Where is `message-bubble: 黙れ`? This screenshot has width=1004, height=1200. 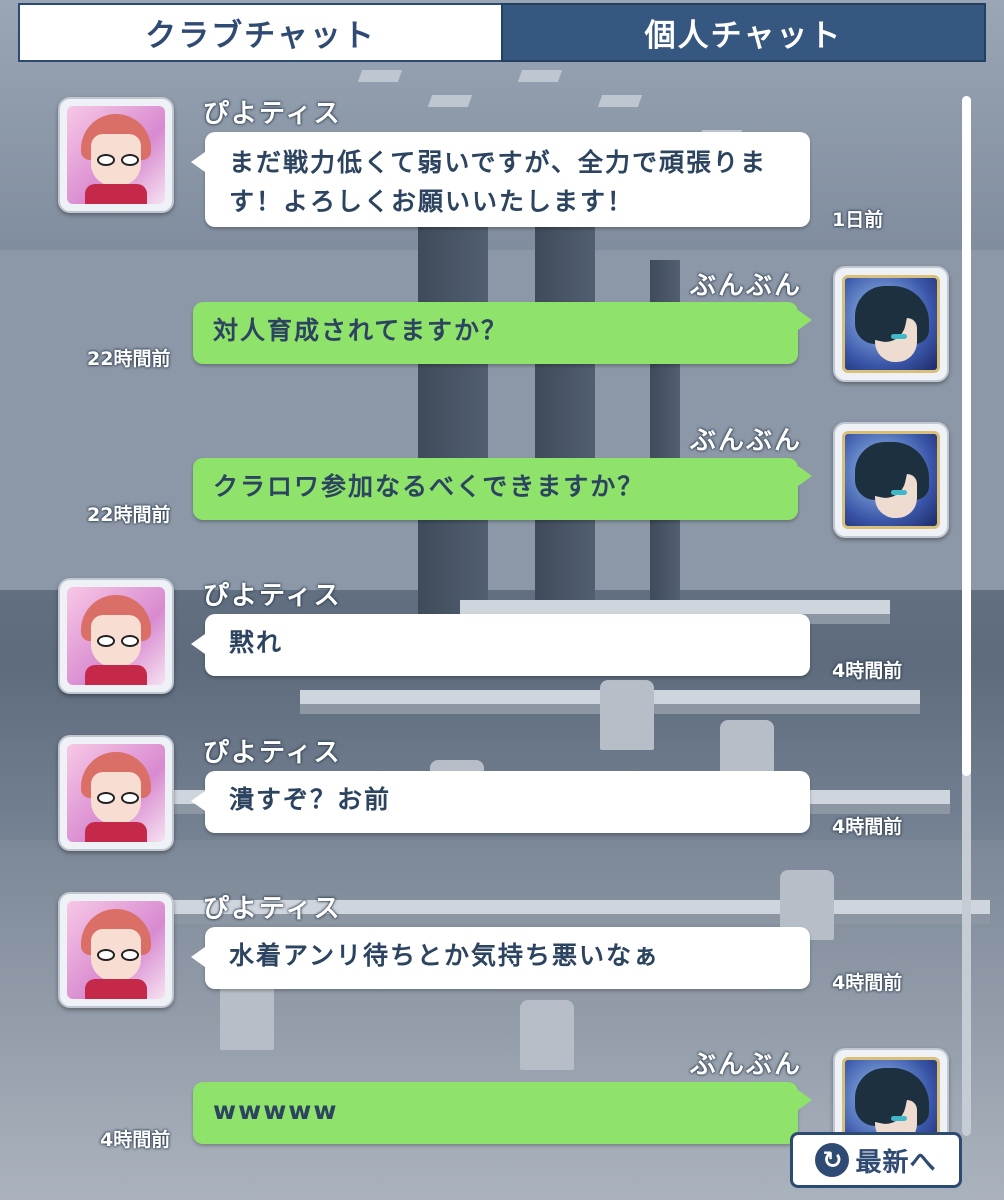 message-bubble: 黙れ is located at coordinates (500, 645).